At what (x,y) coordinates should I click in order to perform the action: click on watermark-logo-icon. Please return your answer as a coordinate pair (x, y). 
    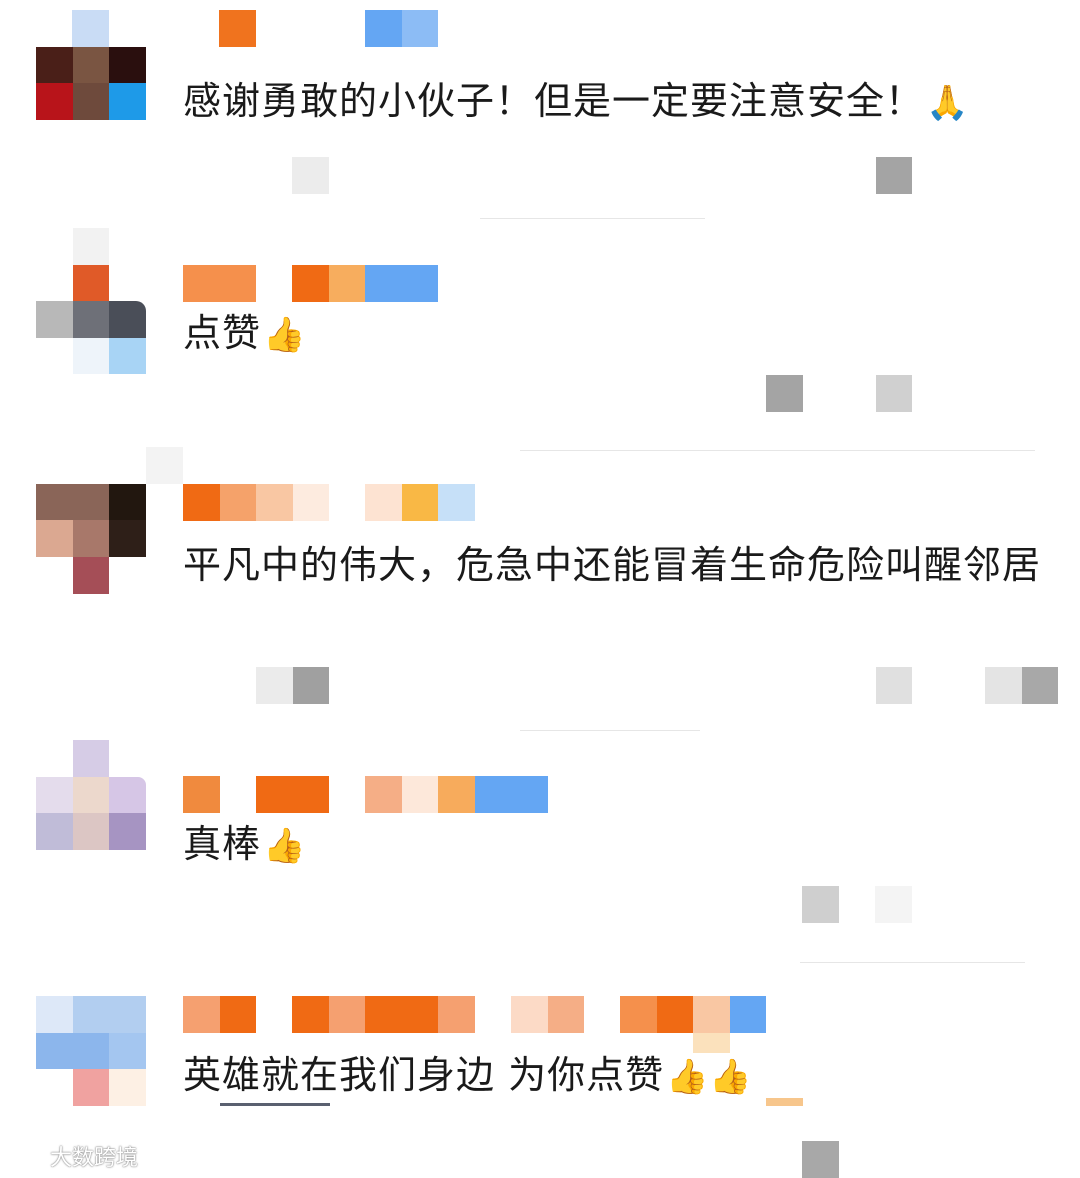
    Looking at the image, I should click on (28, 1158).